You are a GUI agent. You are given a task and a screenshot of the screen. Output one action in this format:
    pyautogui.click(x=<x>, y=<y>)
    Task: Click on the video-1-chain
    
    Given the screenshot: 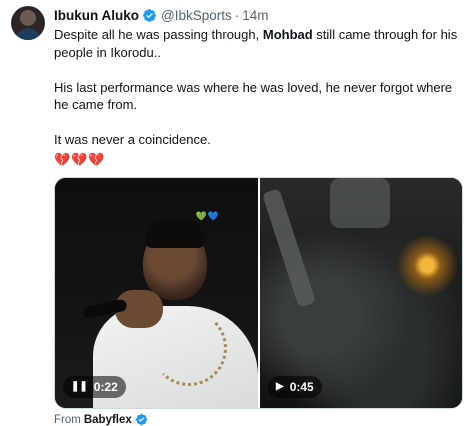 What is the action you would take?
    pyautogui.click(x=189, y=348)
    